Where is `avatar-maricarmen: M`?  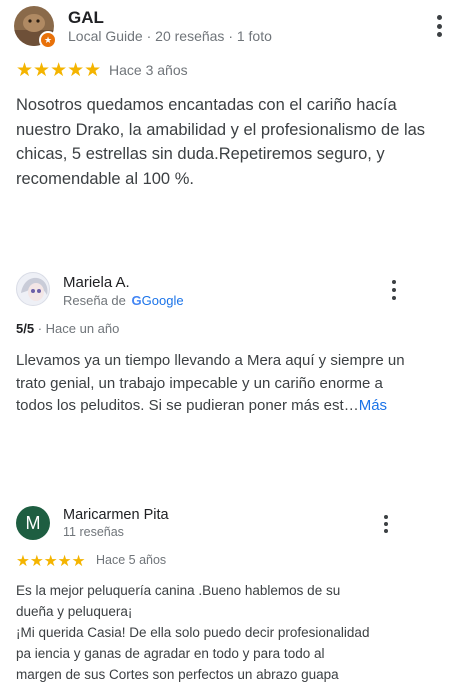
avatar-maricarmen: M is located at coordinates (33, 523).